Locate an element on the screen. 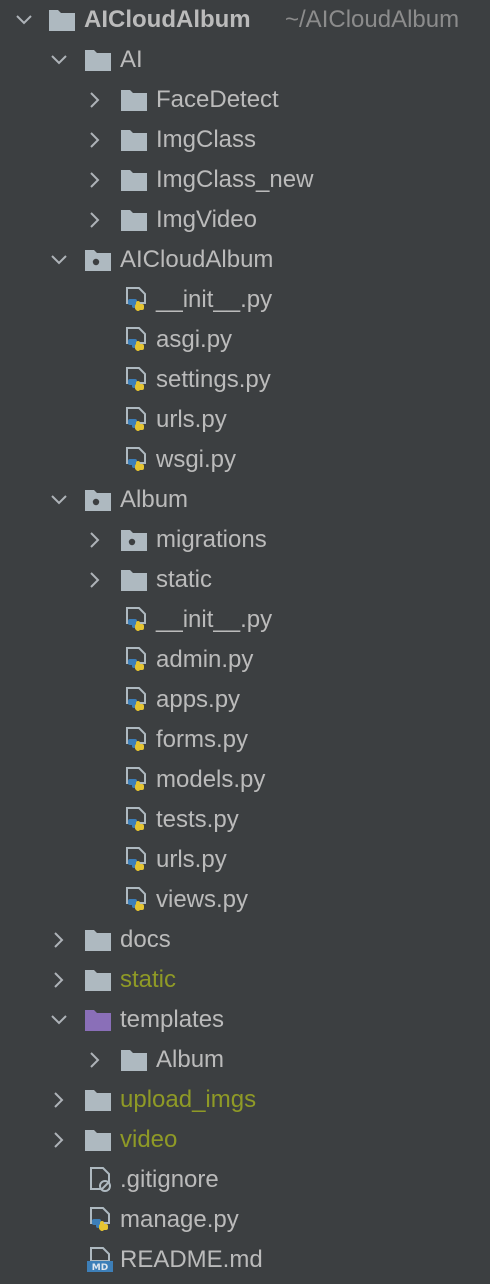  tree-item-label: upload_imgs is located at coordinates (188, 1099).